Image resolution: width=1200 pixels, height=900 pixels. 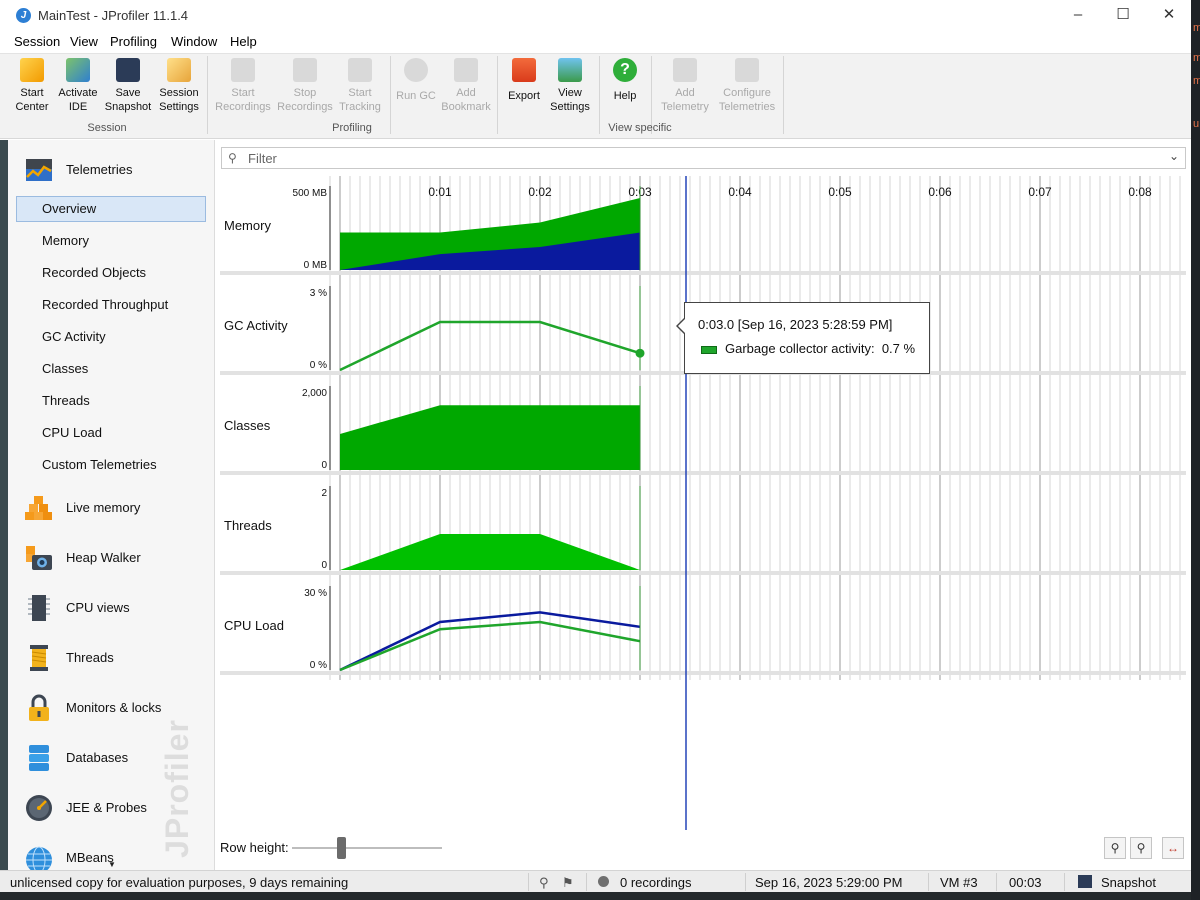 What do you see at coordinates (256, 325) in the screenshot?
I see `row-label: GC Activity` at bounding box center [256, 325].